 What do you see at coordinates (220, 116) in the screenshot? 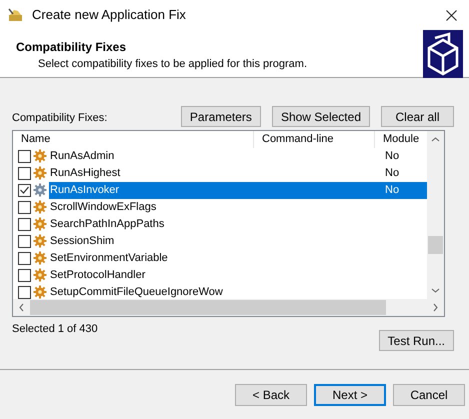
I see `dialog-button: Parameters` at bounding box center [220, 116].